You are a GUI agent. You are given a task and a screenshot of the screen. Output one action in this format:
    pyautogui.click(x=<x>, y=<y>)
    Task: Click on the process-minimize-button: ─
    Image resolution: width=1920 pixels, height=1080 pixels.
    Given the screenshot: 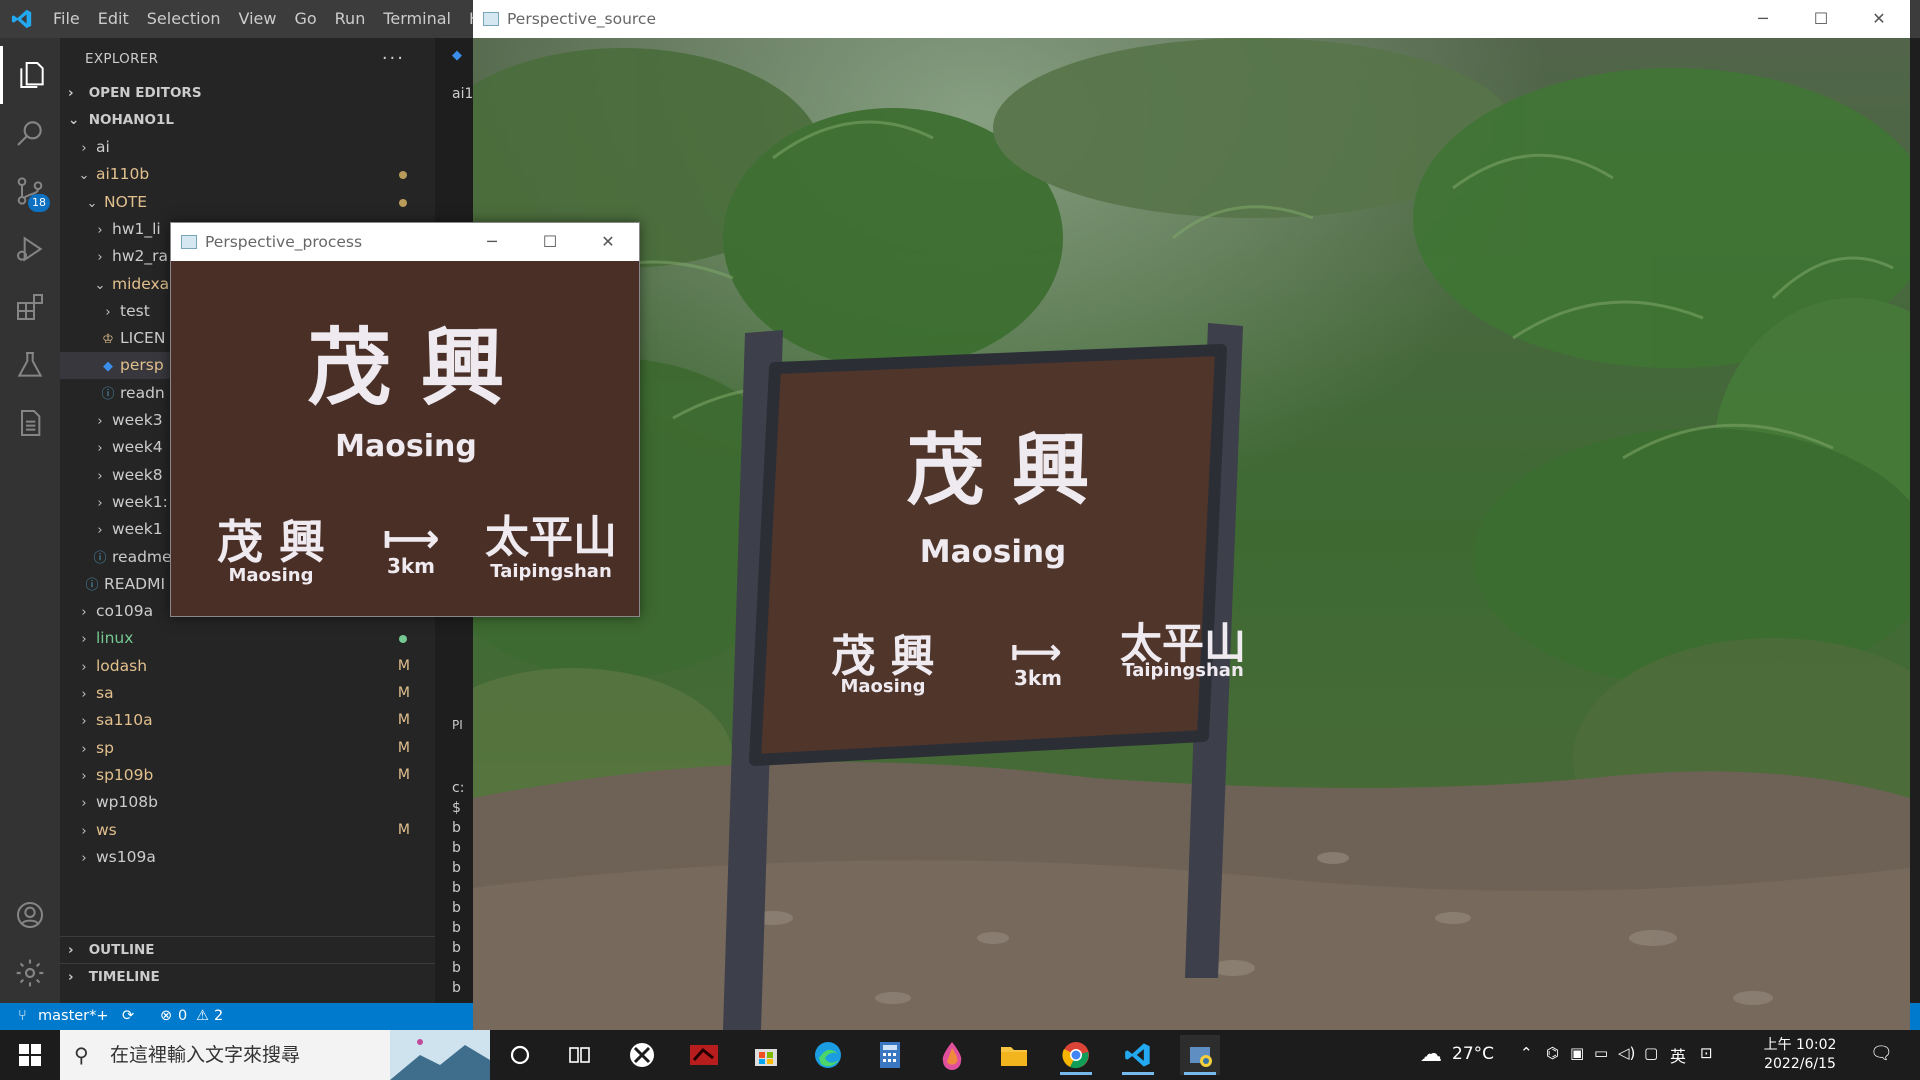 What is the action you would take?
    pyautogui.click(x=492, y=242)
    